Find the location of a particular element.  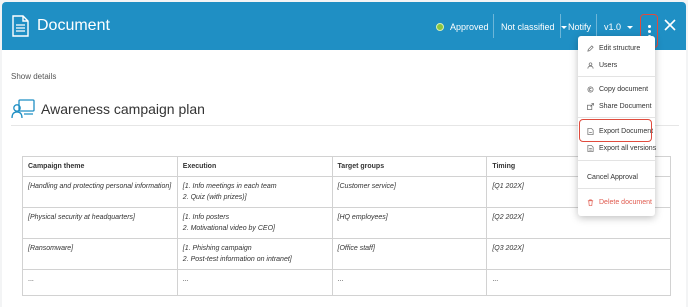

version-dropdown: v1.0 is located at coordinates (619, 27).